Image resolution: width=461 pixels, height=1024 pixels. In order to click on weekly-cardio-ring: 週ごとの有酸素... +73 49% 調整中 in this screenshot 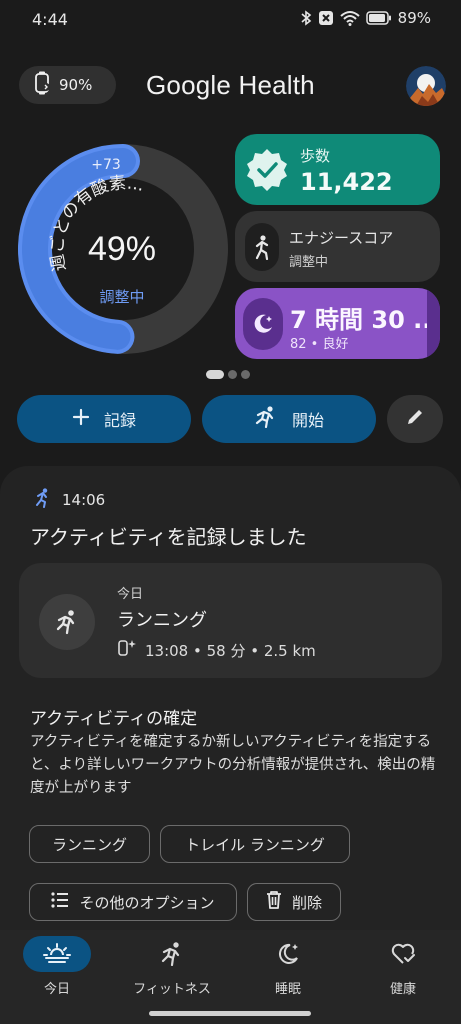, I will do `click(123, 249)`.